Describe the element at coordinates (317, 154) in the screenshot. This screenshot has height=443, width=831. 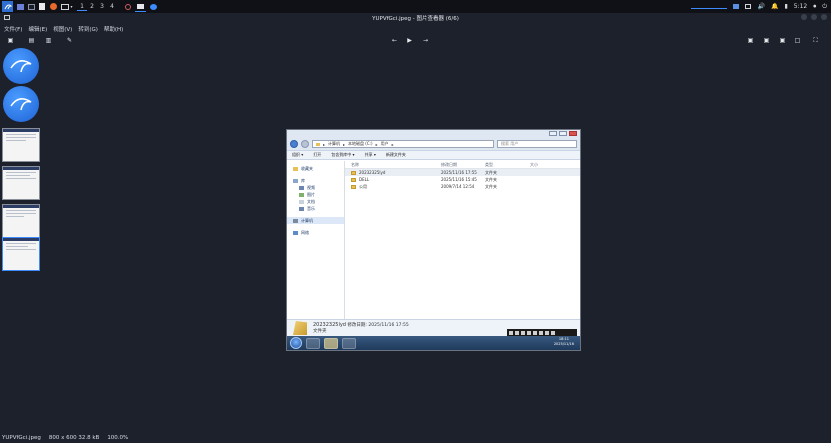
I see `w7-cmd-open: 打开` at that location.